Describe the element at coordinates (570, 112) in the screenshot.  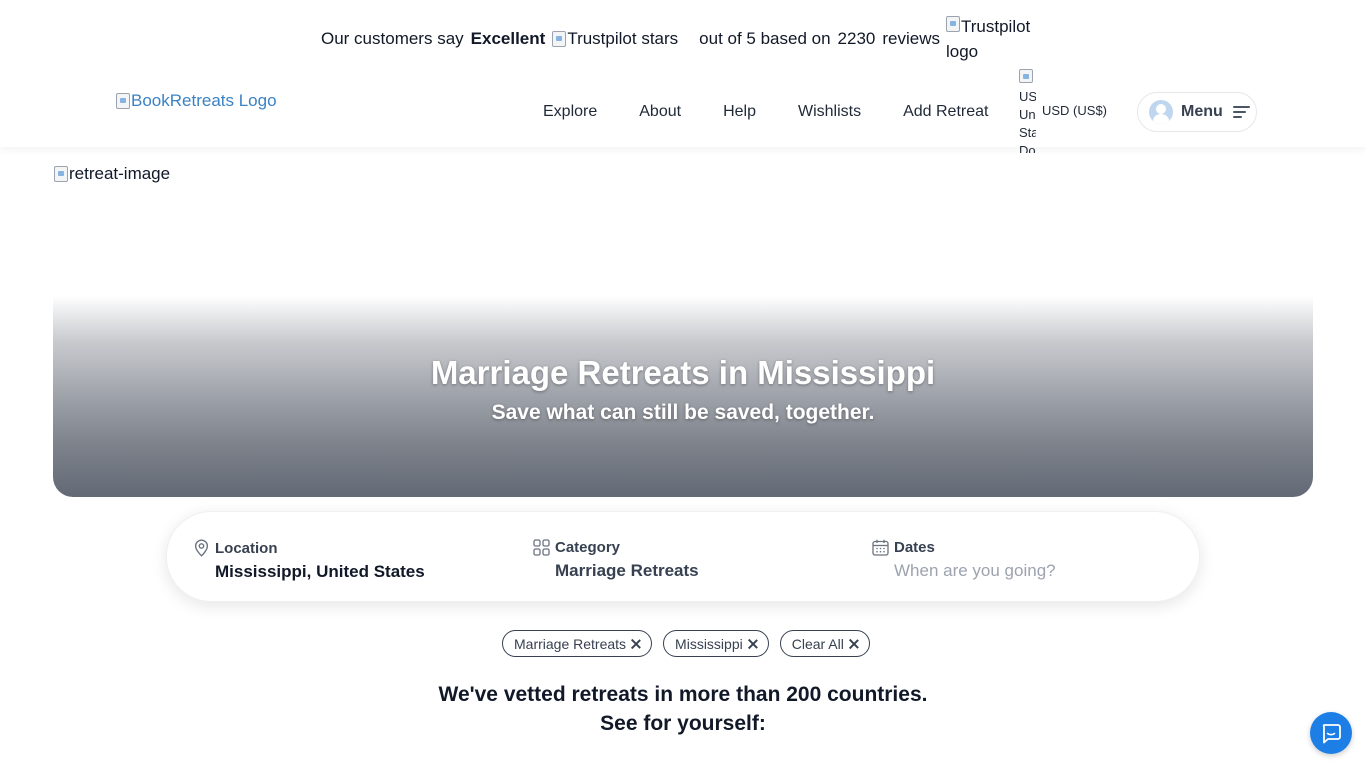
I see `nav-explore: Explore` at that location.